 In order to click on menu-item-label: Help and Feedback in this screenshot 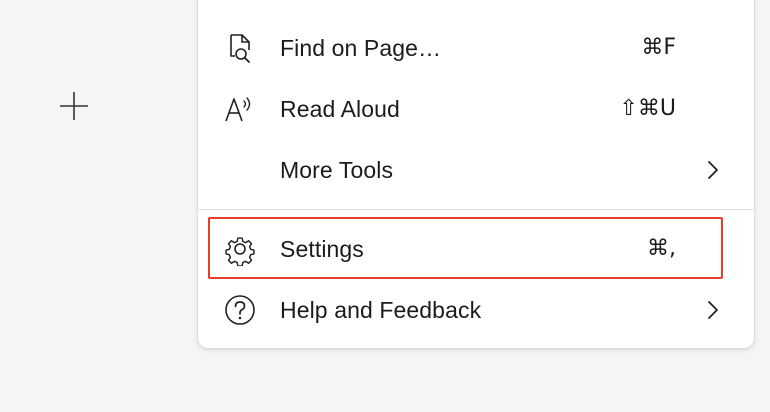, I will do `click(381, 310)`.